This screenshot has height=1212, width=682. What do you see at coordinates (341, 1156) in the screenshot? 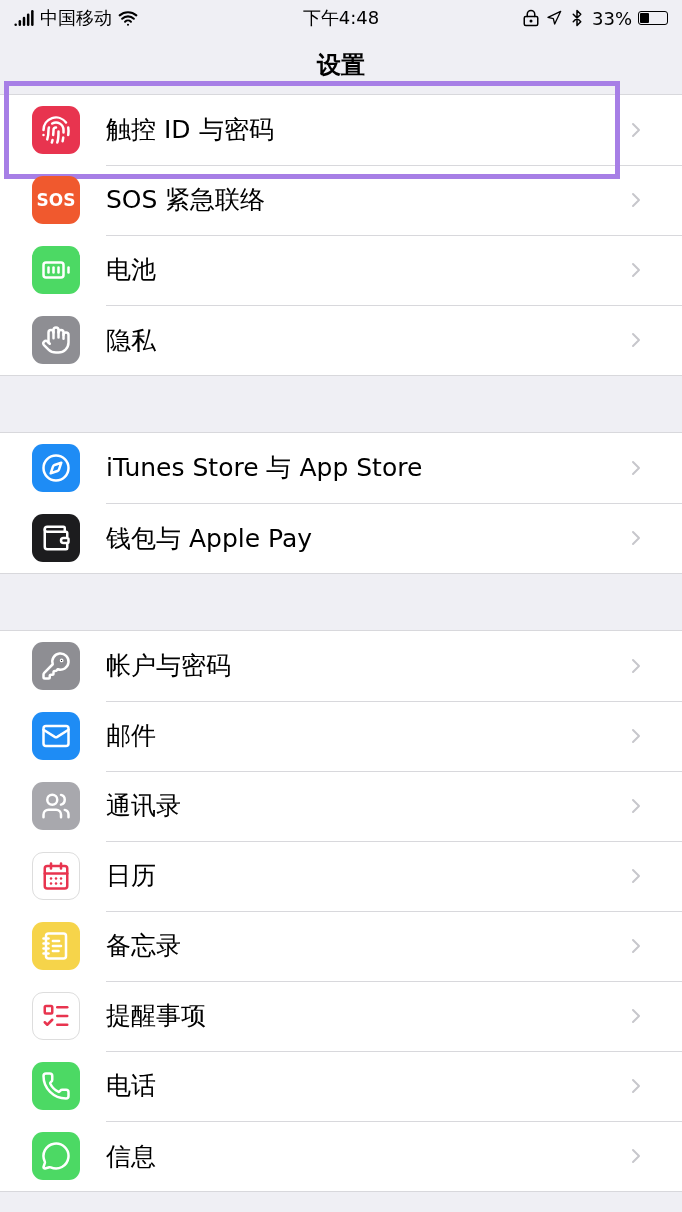
I see `settings-row: 信息` at bounding box center [341, 1156].